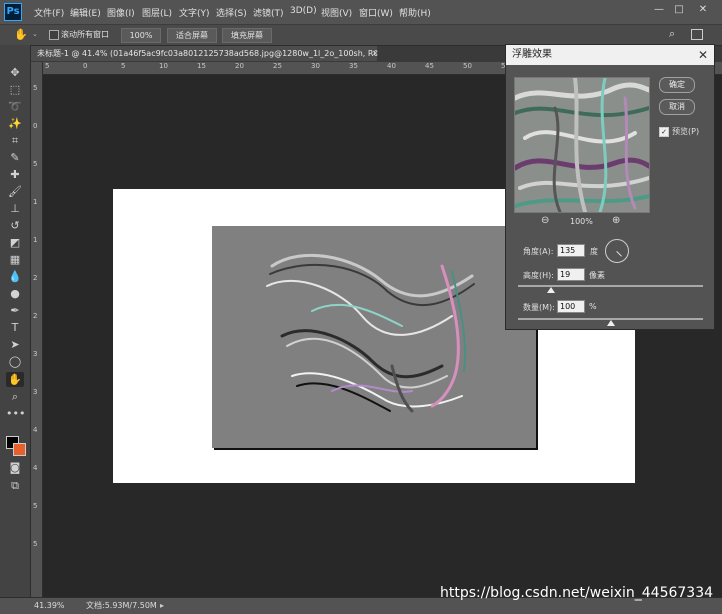 This screenshot has width=722, height=614. I want to click on healing-brush-icon: ✚, so click(15, 174).